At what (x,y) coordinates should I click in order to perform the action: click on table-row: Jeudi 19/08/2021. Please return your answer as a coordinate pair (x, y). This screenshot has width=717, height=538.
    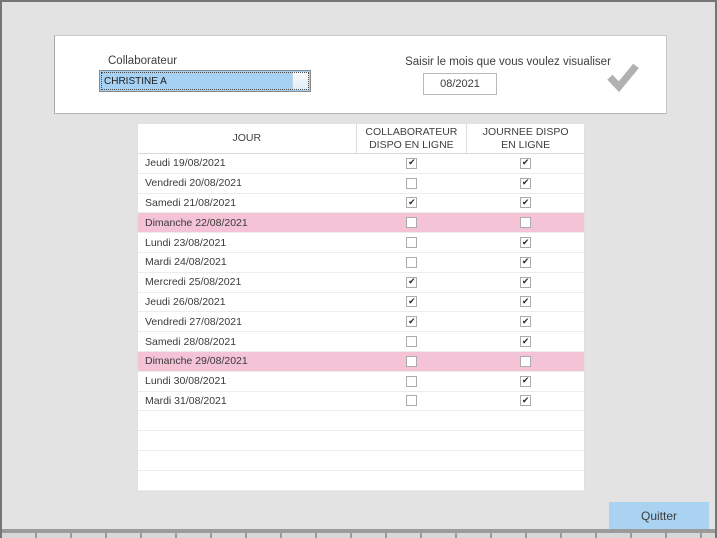
    Looking at the image, I should click on (361, 164).